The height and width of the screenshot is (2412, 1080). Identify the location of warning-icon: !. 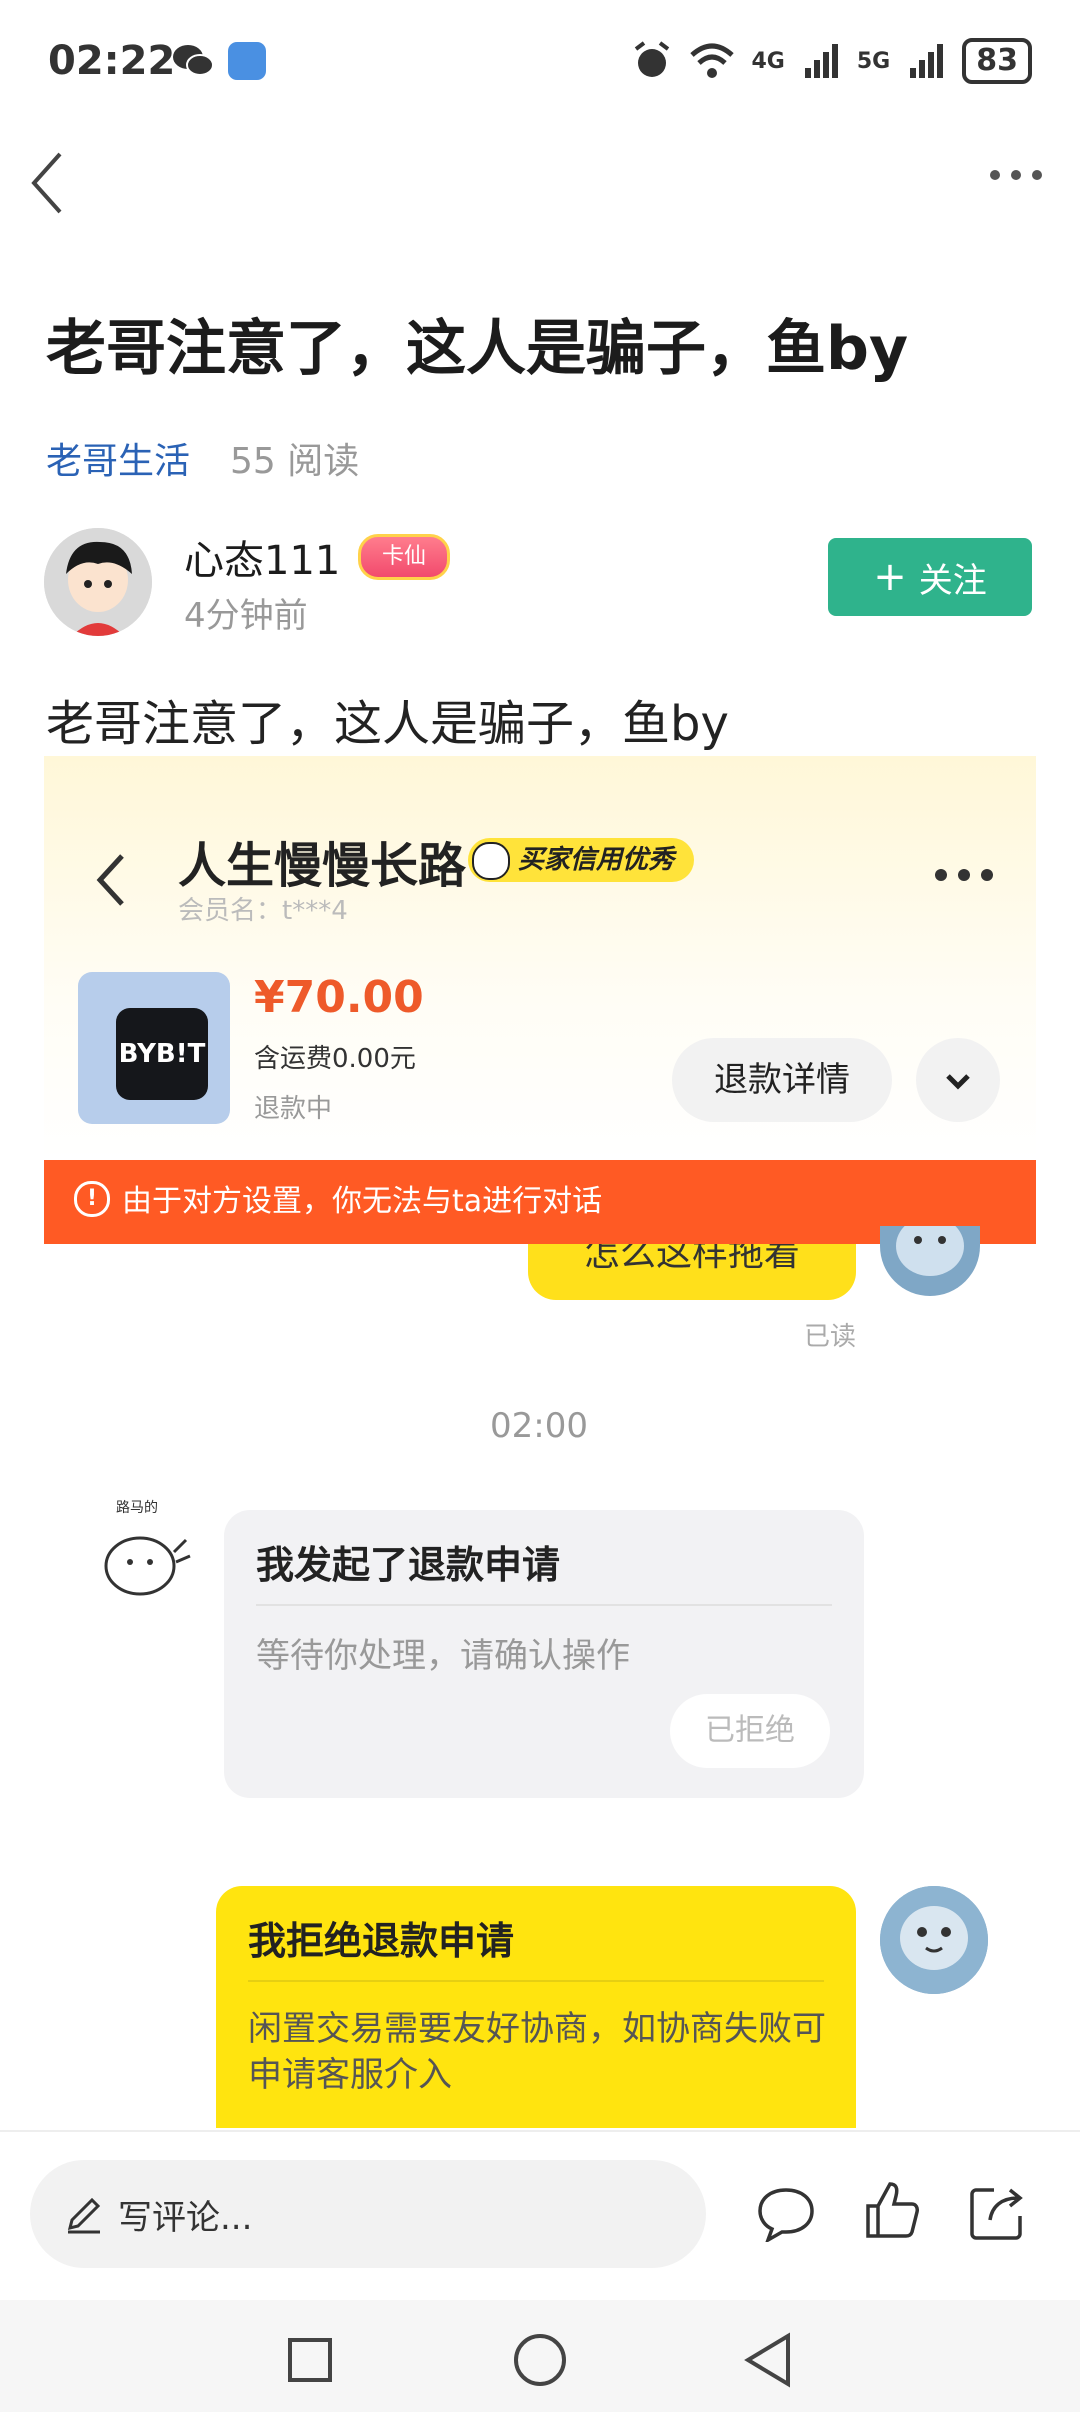
(92, 1199).